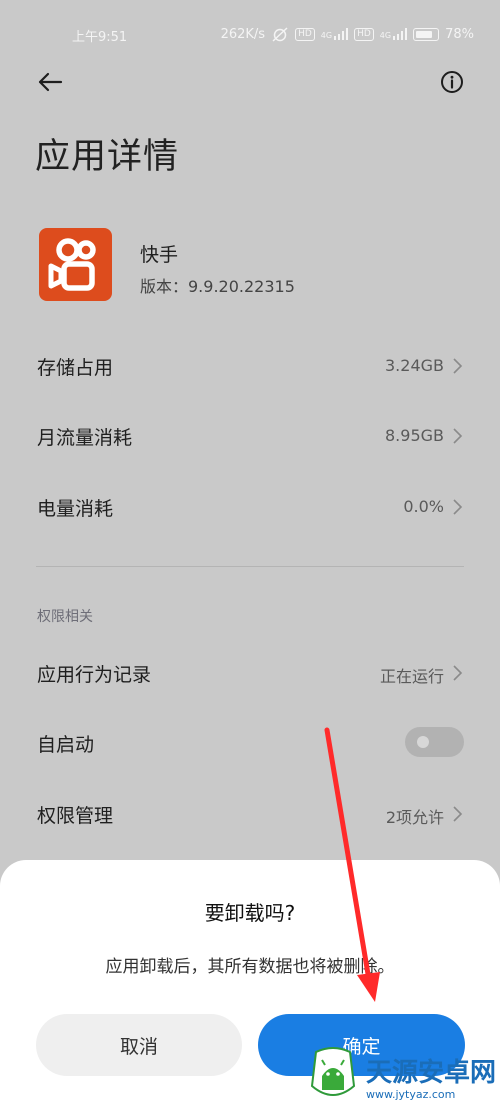 The height and width of the screenshot is (1111, 500). Describe the element at coordinates (305, 34) in the screenshot. I see `sim1-hd-badge: HD` at that location.